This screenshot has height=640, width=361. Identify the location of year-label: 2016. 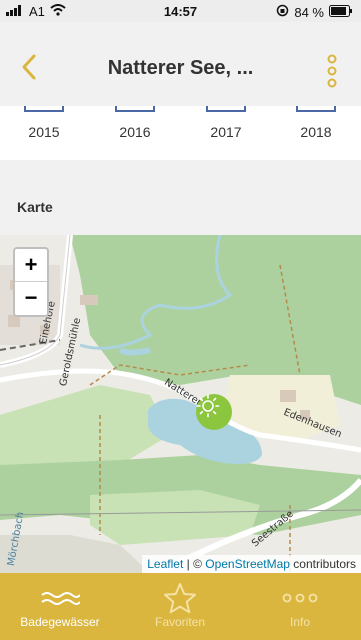
(135, 132).